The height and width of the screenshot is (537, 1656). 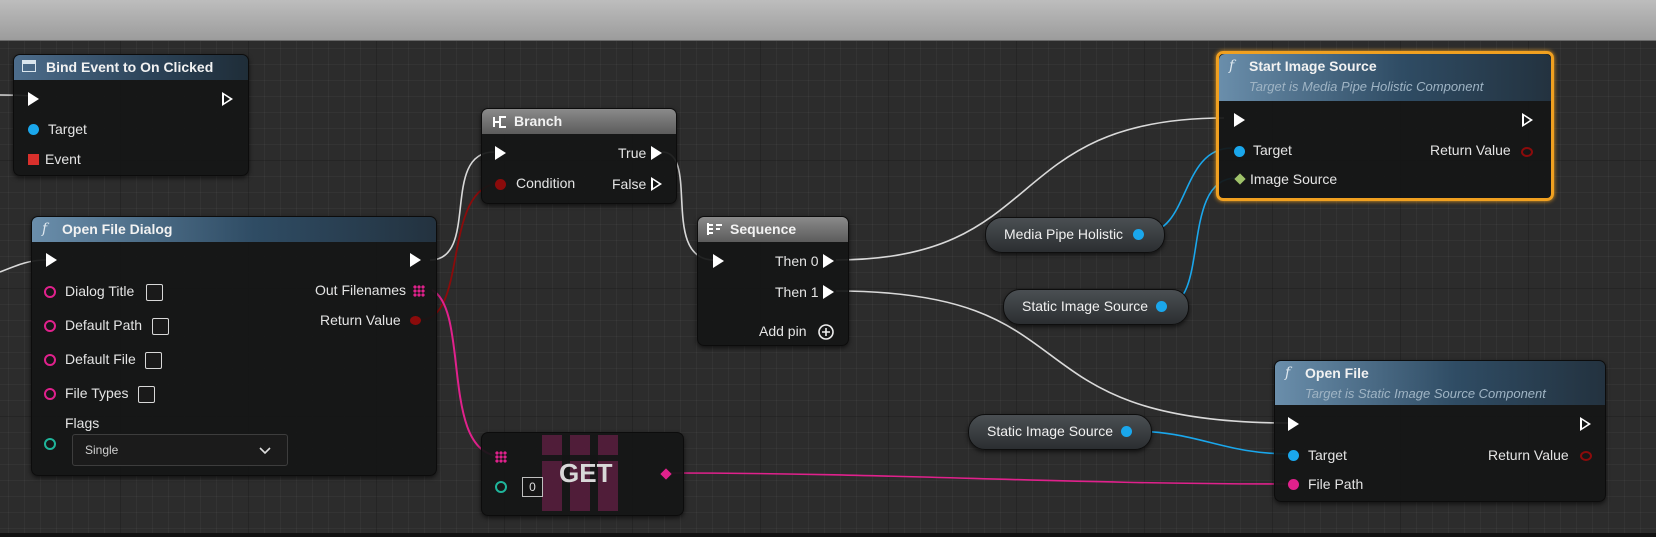 I want to click on event-pin, so click(x=33, y=159).